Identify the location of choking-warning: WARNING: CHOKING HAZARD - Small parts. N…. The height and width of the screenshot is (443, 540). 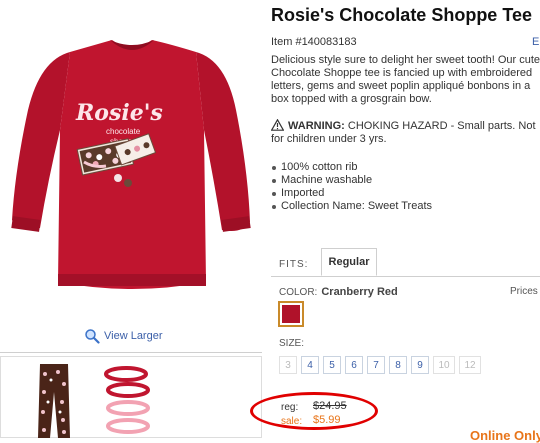
(405, 132).